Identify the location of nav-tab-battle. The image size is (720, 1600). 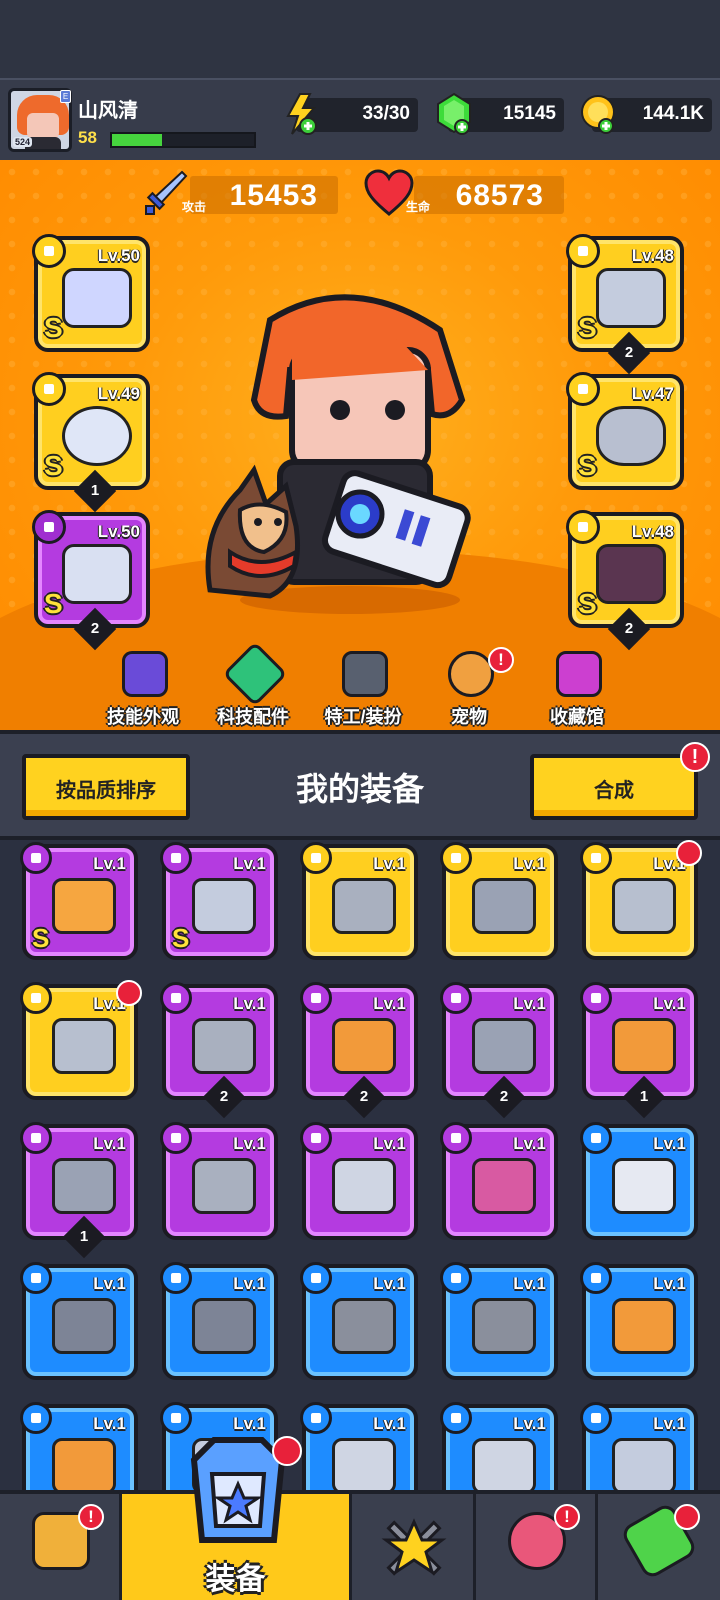
(414, 1547).